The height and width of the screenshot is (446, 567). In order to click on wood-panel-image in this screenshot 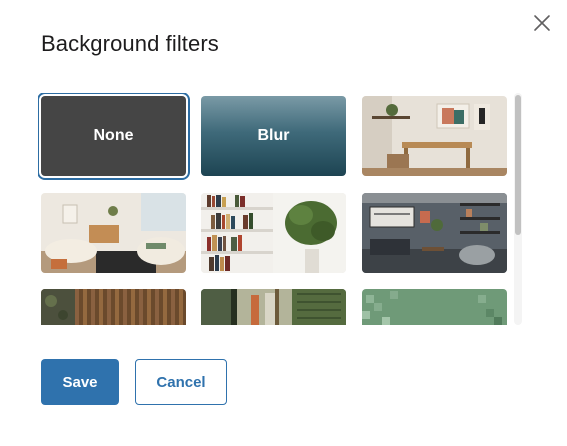, I will do `click(113, 307)`.